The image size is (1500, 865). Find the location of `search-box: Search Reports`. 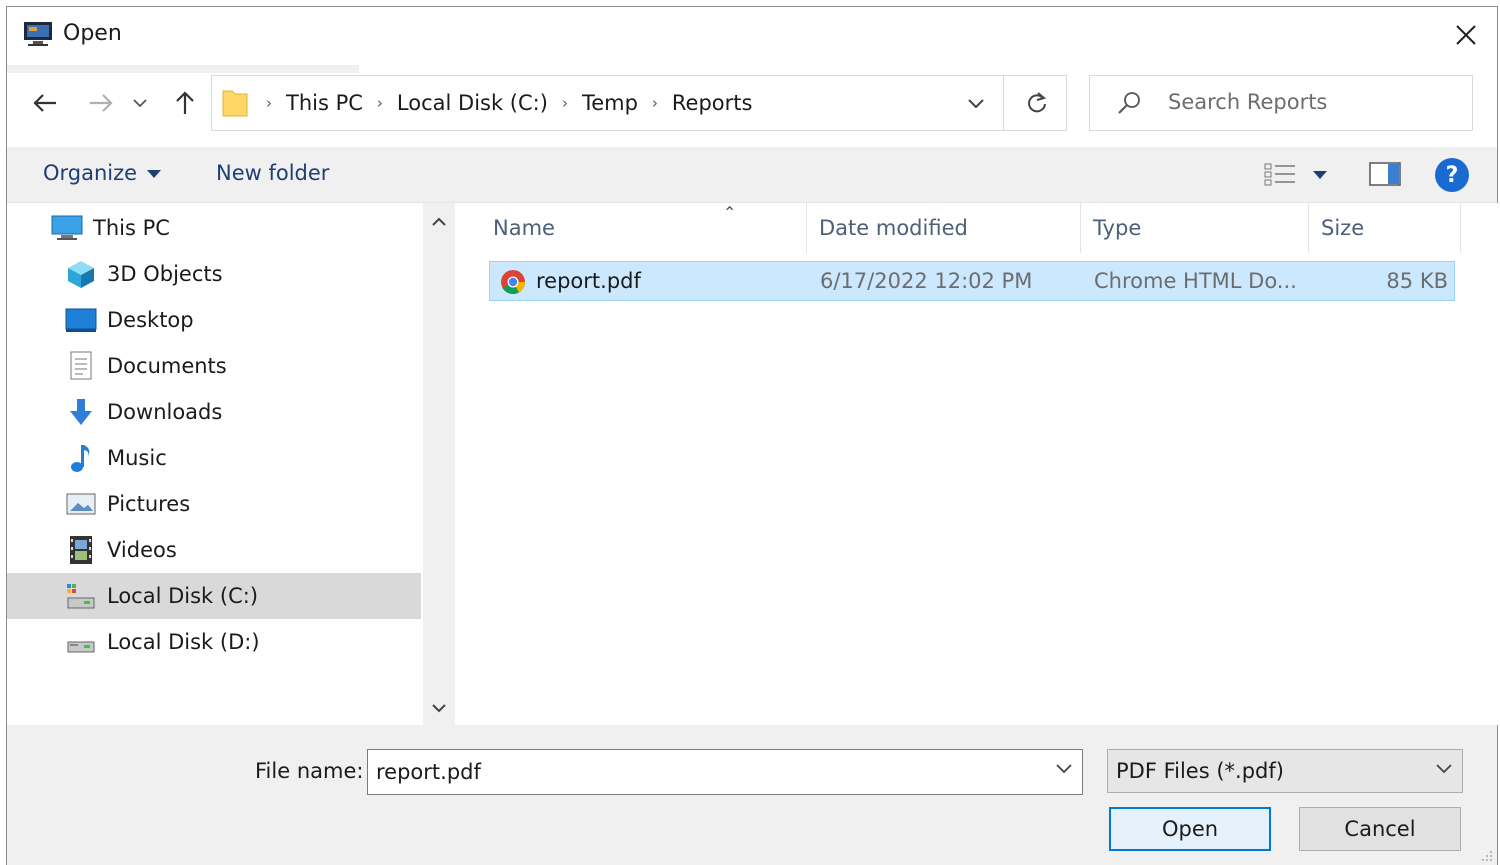

search-box: Search Reports is located at coordinates (1281, 103).